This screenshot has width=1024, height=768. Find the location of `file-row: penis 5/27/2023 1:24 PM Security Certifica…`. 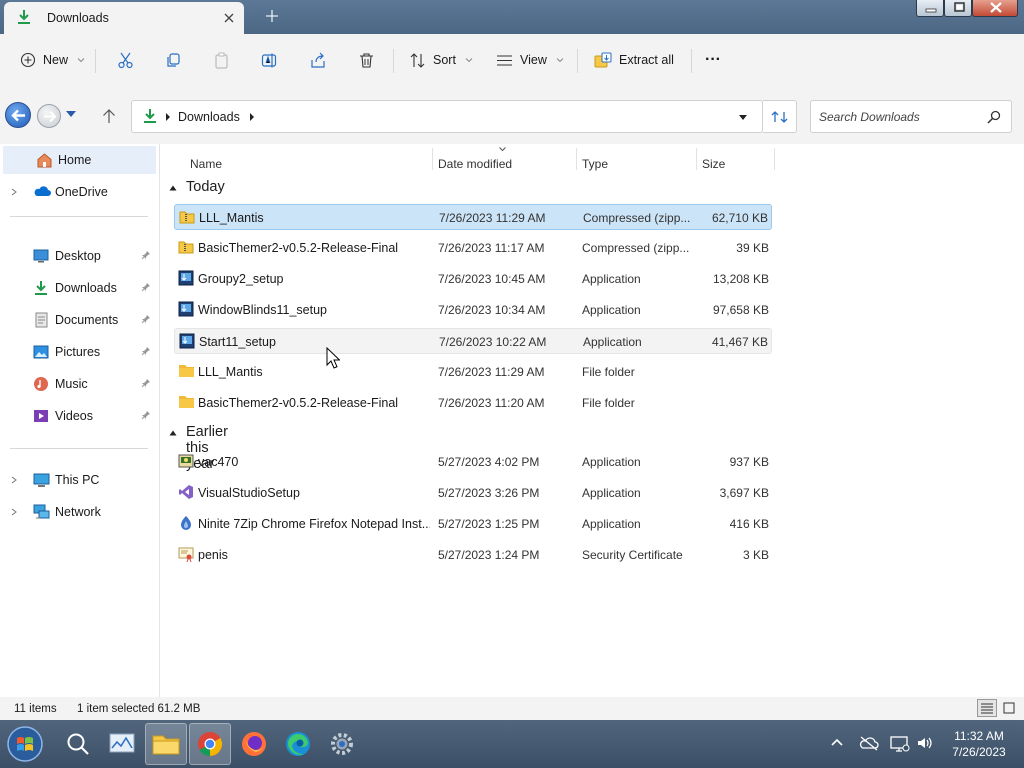

file-row: penis 5/27/2023 1:24 PM Security Certifica… is located at coordinates (473, 555).